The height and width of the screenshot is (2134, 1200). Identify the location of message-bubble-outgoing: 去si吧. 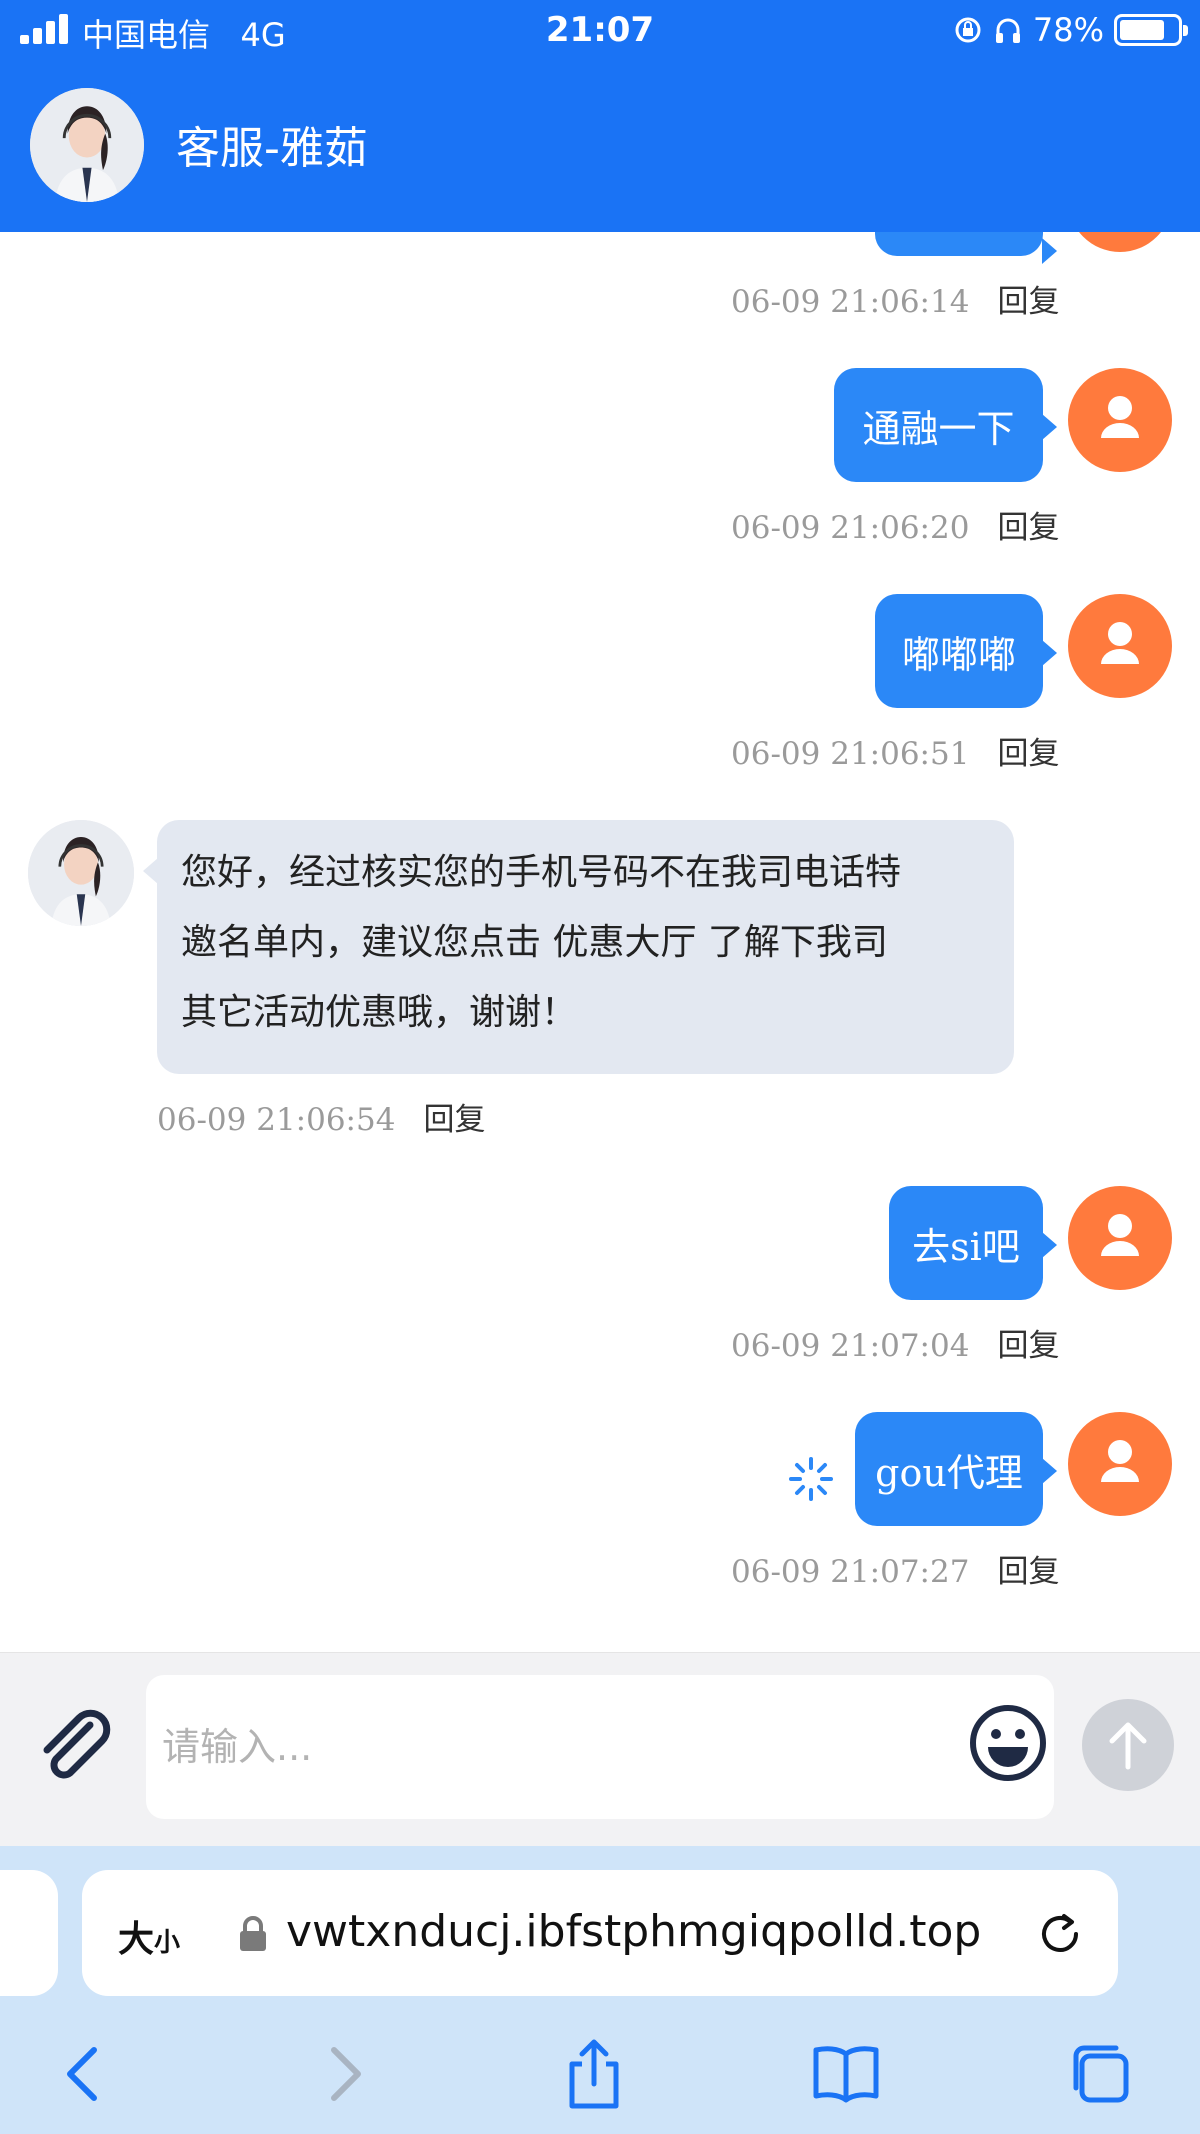
(973, 1243).